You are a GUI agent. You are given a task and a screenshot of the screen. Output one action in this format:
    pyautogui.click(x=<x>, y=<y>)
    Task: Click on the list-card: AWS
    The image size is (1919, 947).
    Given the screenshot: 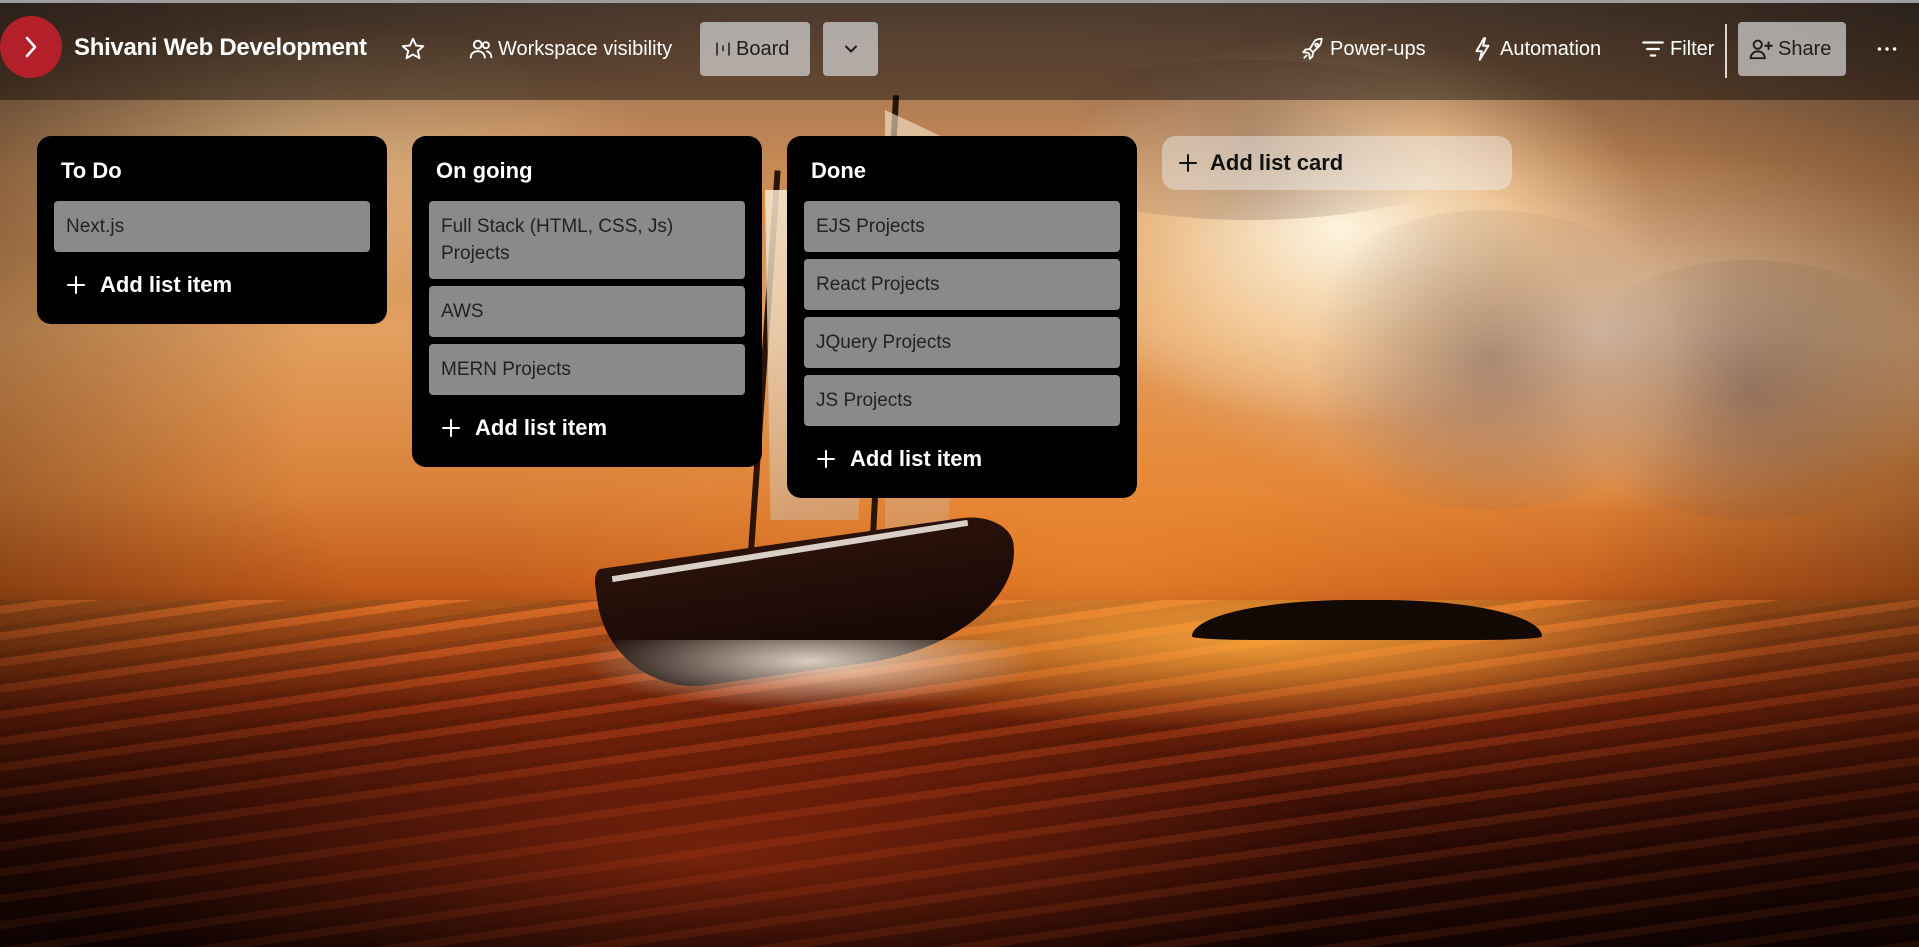 What is the action you would take?
    pyautogui.click(x=587, y=311)
    